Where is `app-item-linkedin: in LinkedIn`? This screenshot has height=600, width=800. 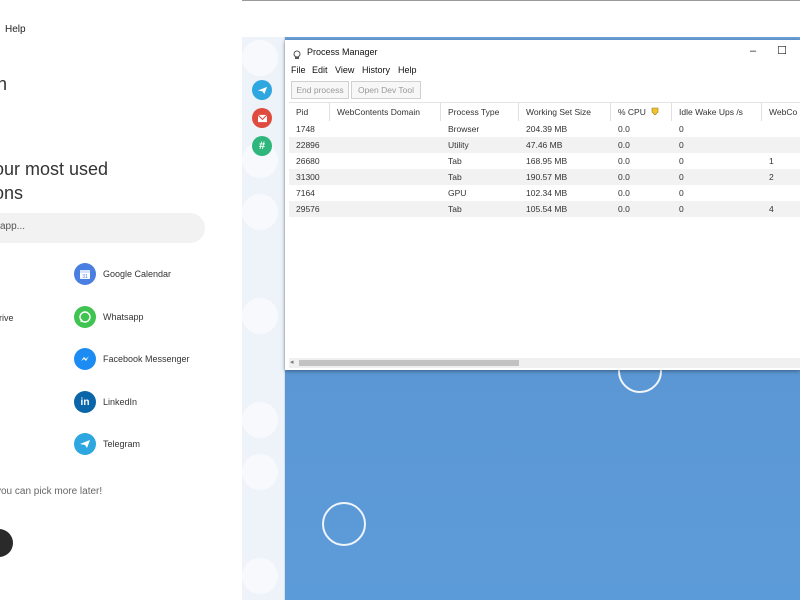
app-item-linkedin: in LinkedIn is located at coordinates (133, 402).